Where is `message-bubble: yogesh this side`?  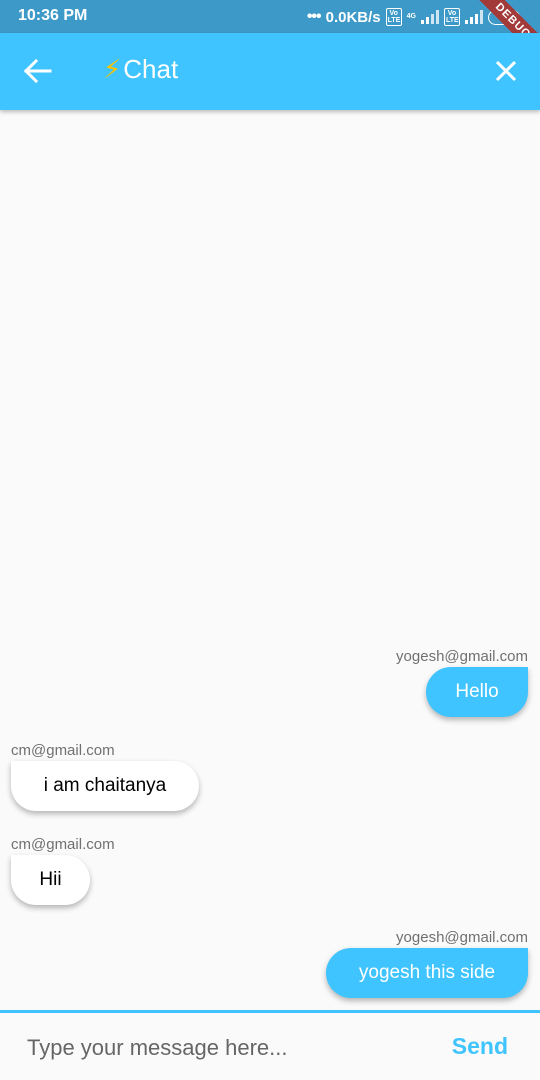 message-bubble: yogesh this side is located at coordinates (427, 973).